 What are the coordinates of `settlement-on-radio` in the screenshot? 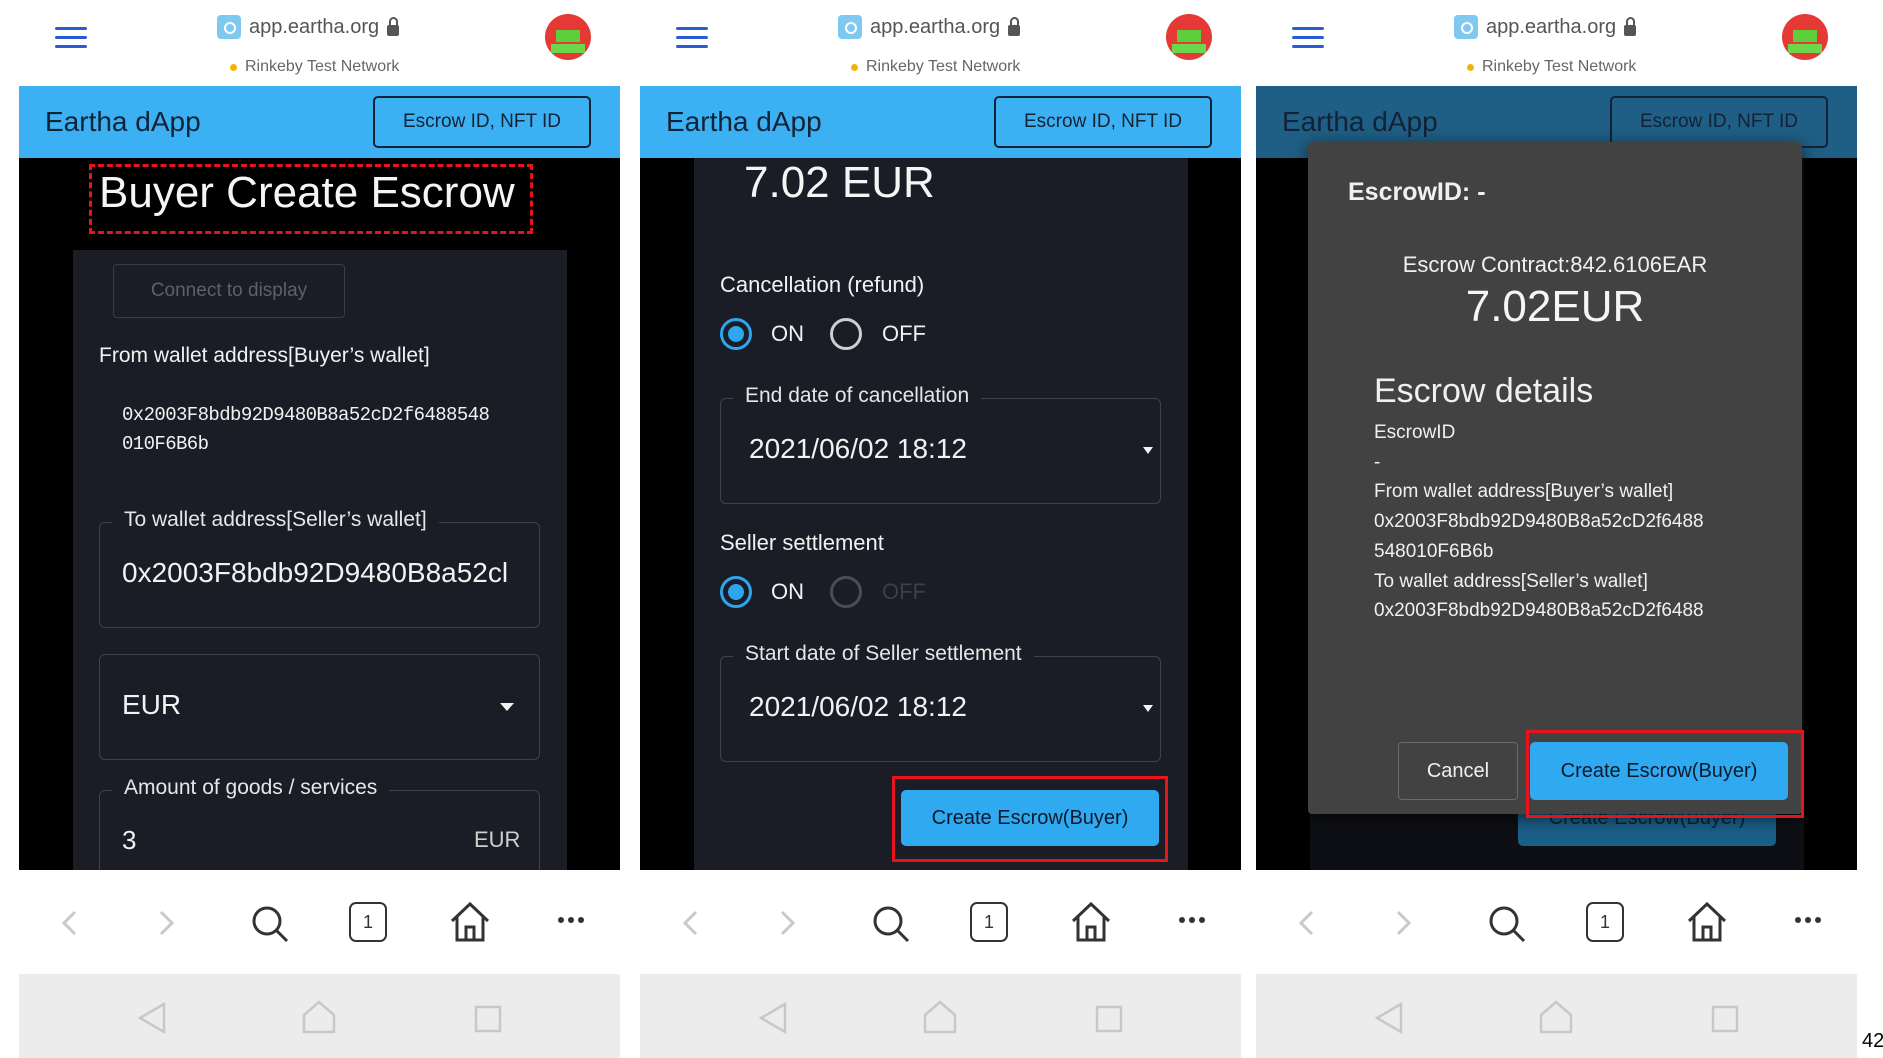 It's located at (736, 592).